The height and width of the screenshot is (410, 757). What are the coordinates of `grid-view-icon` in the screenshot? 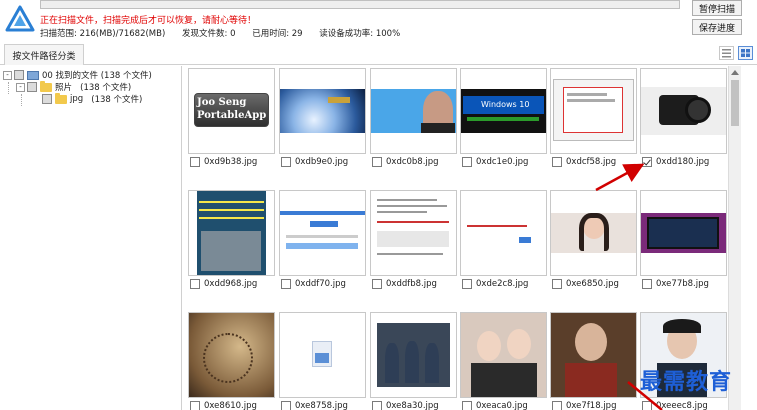 It's located at (745, 53).